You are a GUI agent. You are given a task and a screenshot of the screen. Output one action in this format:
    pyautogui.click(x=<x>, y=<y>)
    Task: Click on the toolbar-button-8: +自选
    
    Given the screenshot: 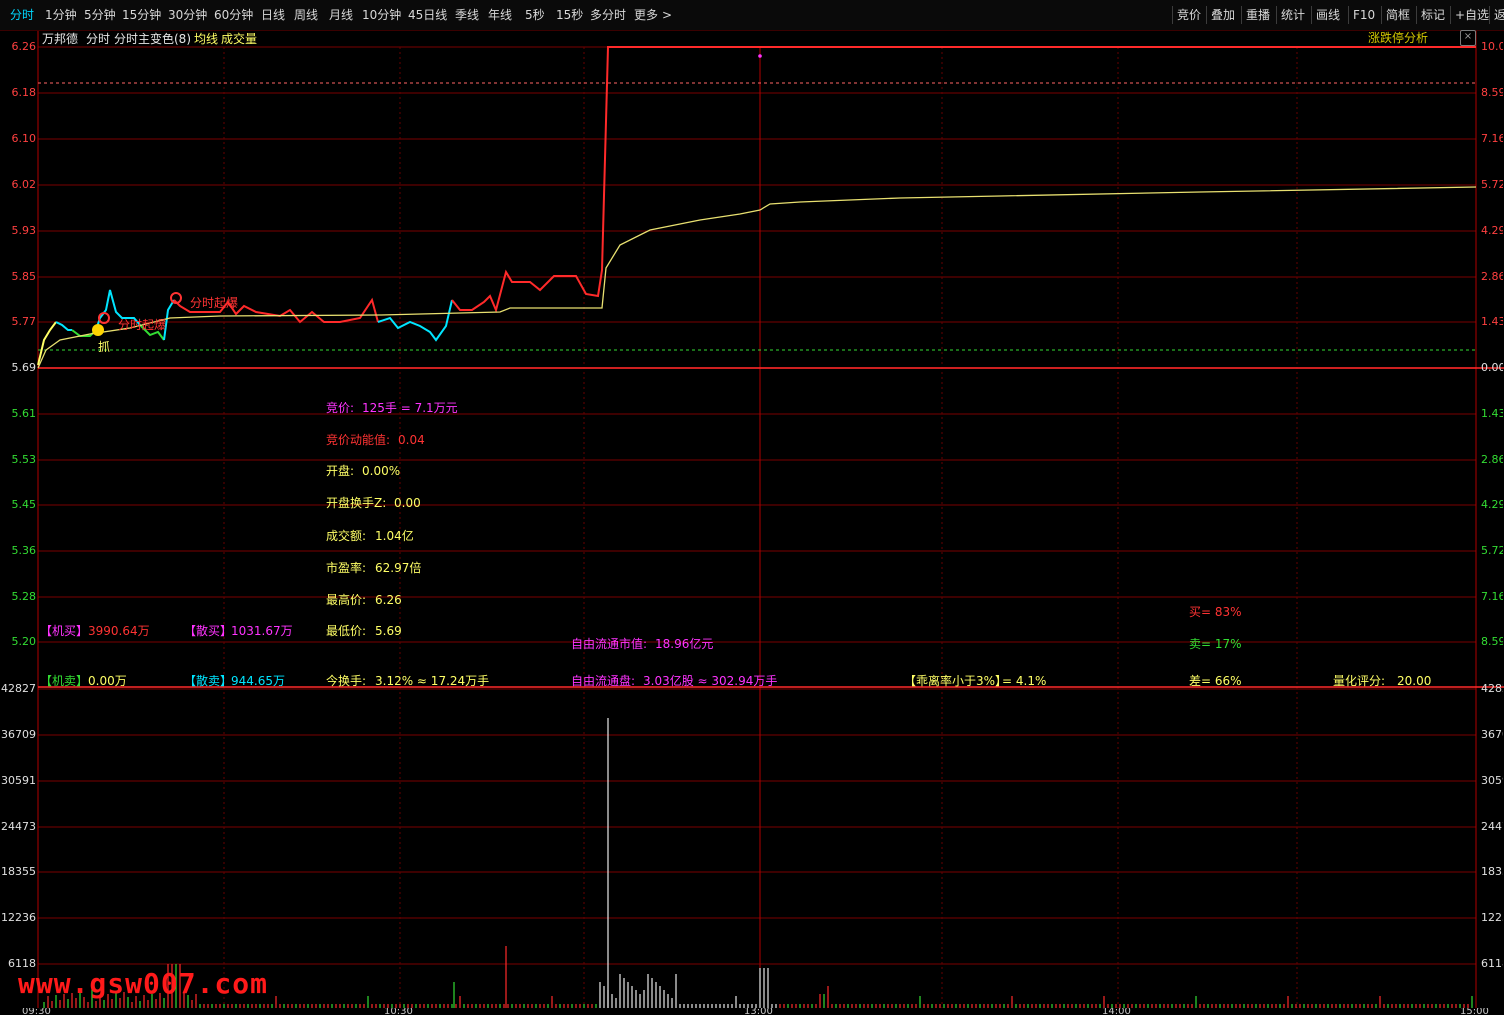 What is the action you would take?
    pyautogui.click(x=1472, y=14)
    